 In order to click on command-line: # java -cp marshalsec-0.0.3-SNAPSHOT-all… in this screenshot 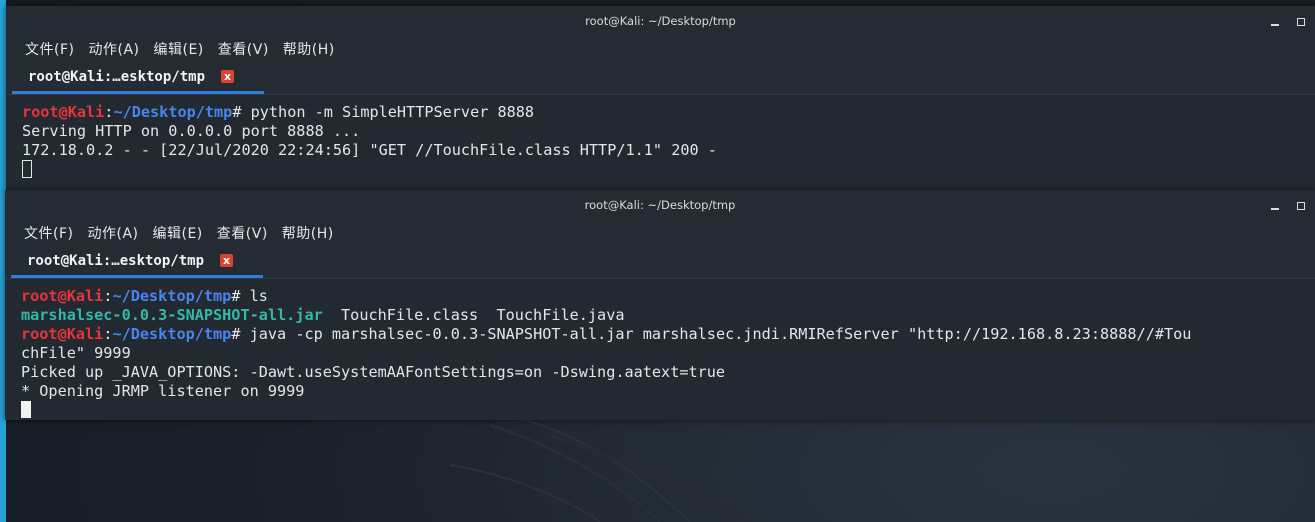, I will do `click(711, 334)`.